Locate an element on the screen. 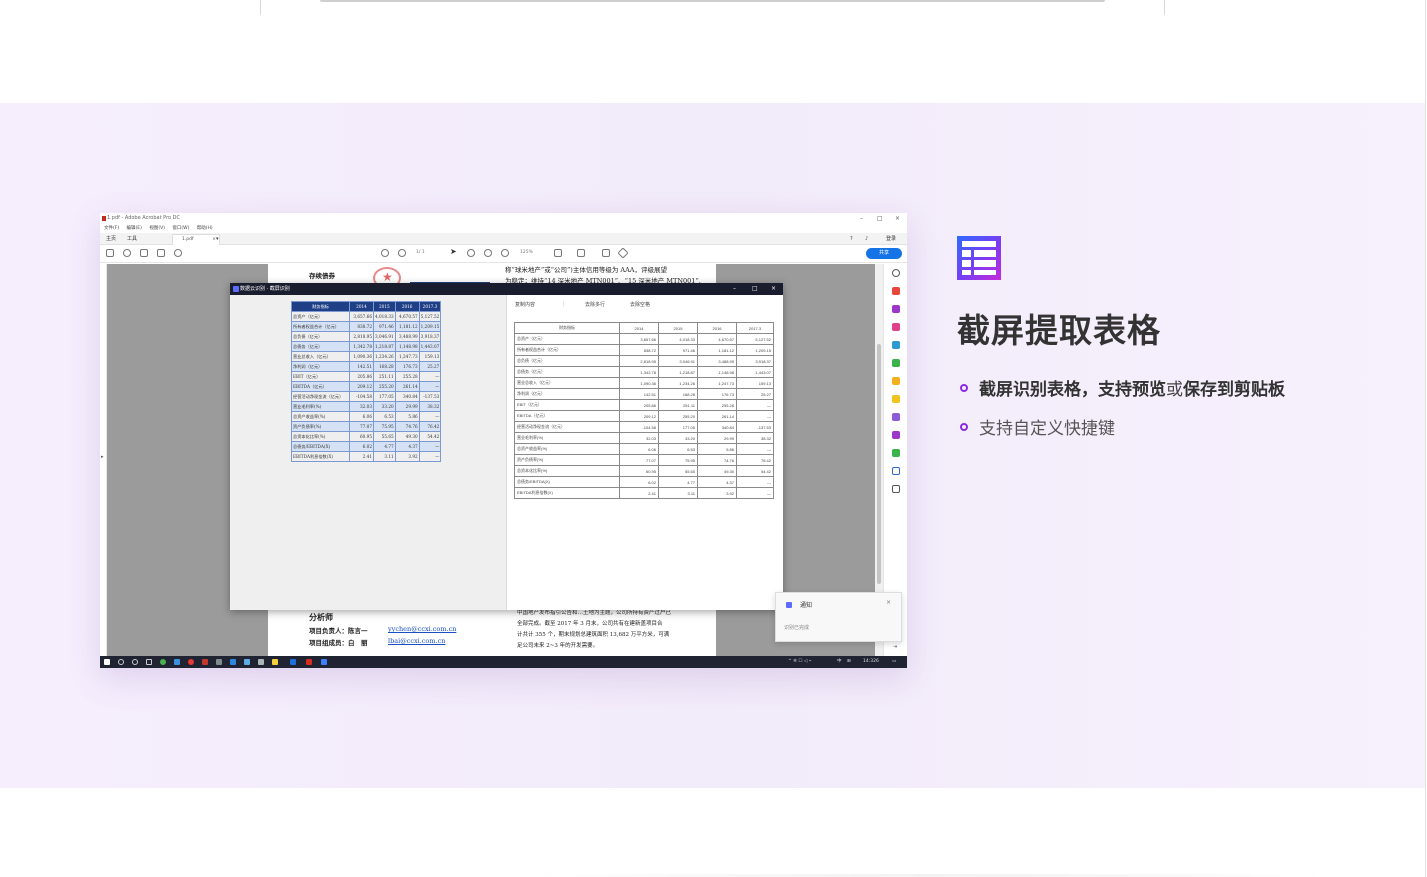  merge-rows-button: 去除多行 is located at coordinates (595, 304).